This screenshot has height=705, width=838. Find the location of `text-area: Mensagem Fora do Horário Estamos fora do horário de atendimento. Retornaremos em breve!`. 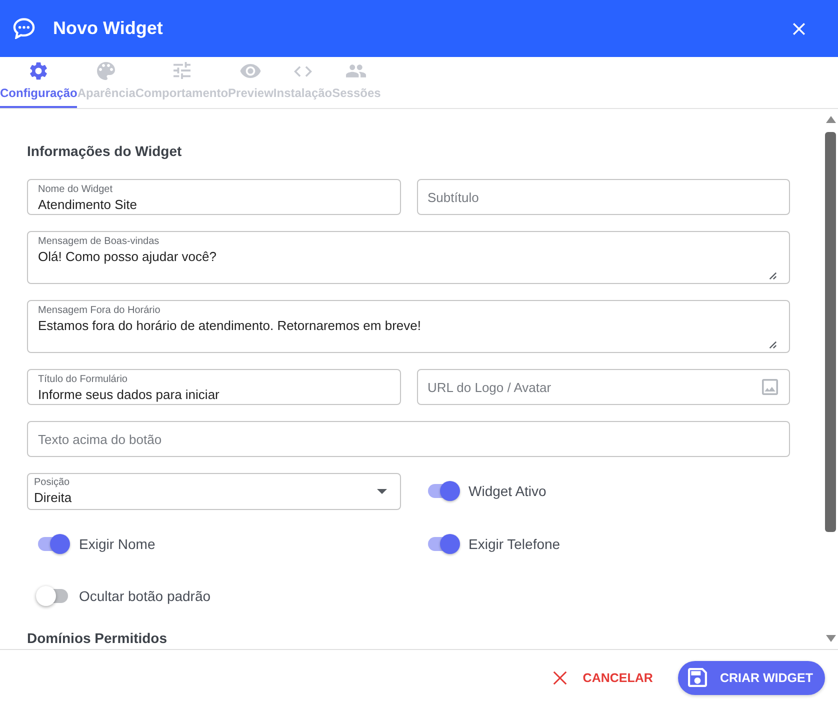

text-area: Mensagem Fora do Horário Estamos fora do horário de atendimento. Retornaremos em breve! is located at coordinates (408, 326).